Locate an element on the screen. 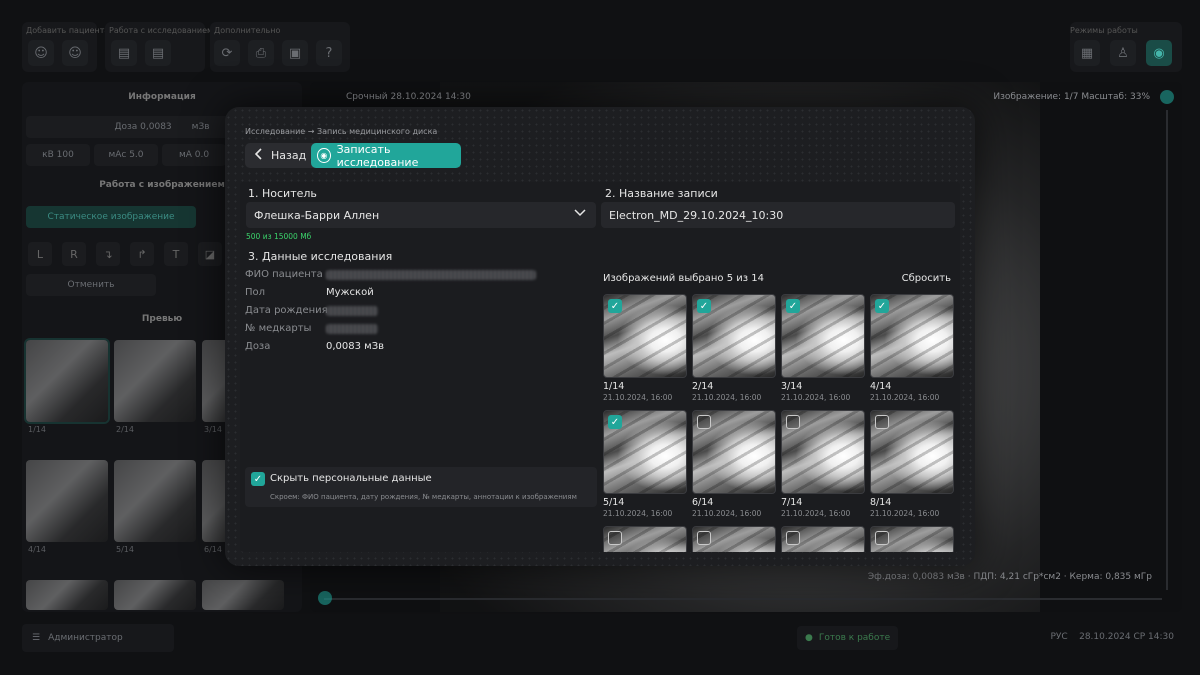 The width and height of the screenshot is (1200, 675). dose-chip-unit: мЗв is located at coordinates (200, 127).